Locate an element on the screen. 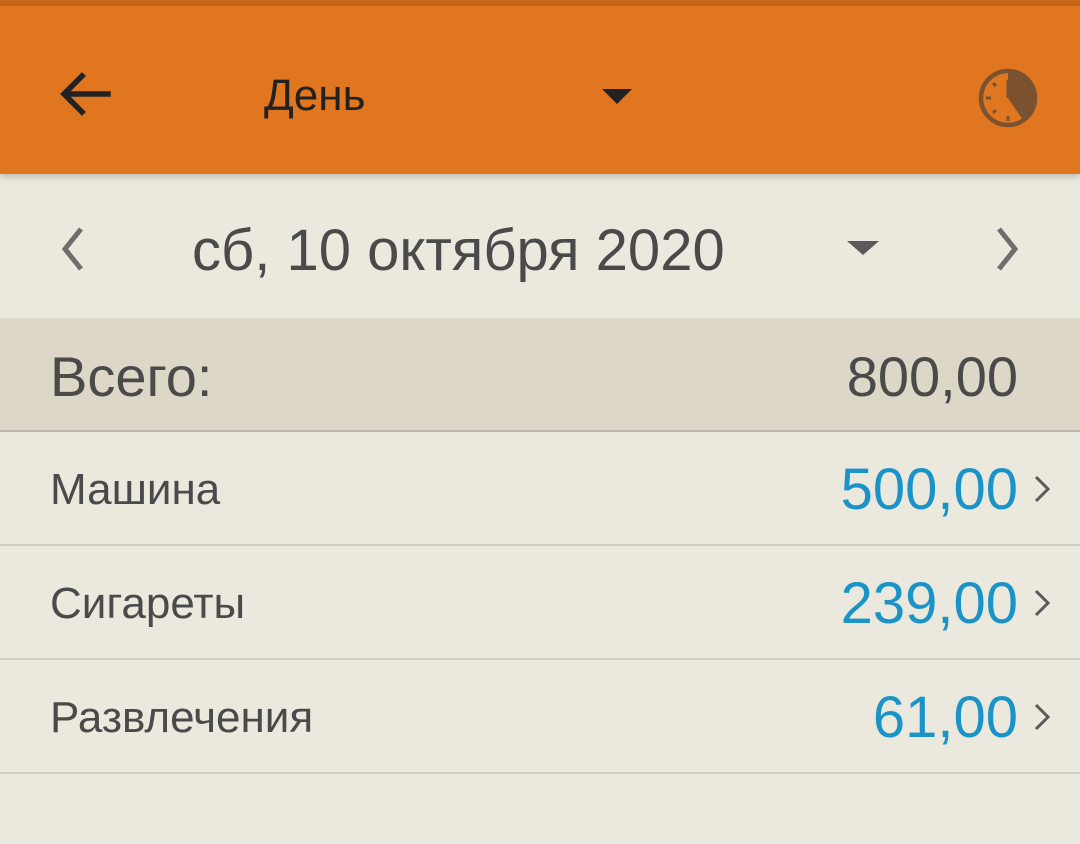  next-date-button is located at coordinates (1007, 249).